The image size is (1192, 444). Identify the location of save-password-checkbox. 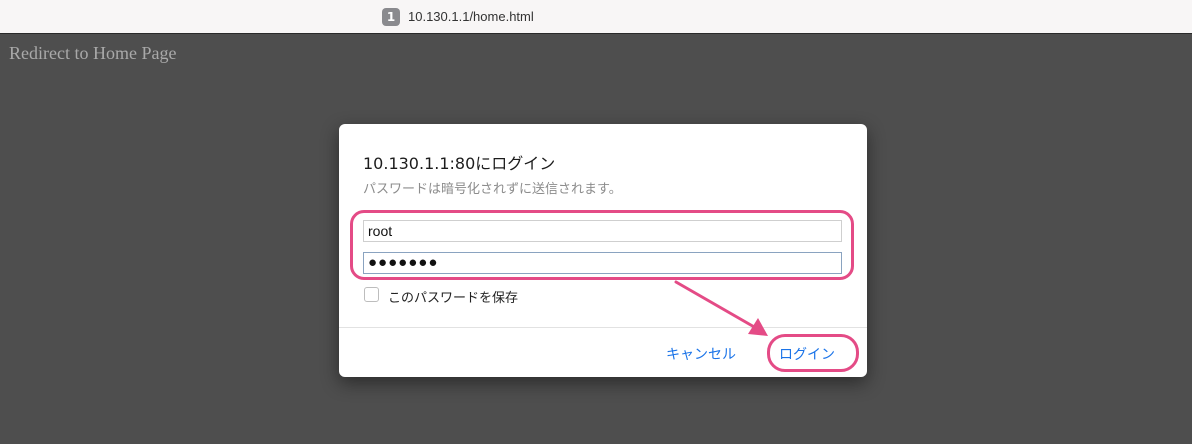
(371, 294).